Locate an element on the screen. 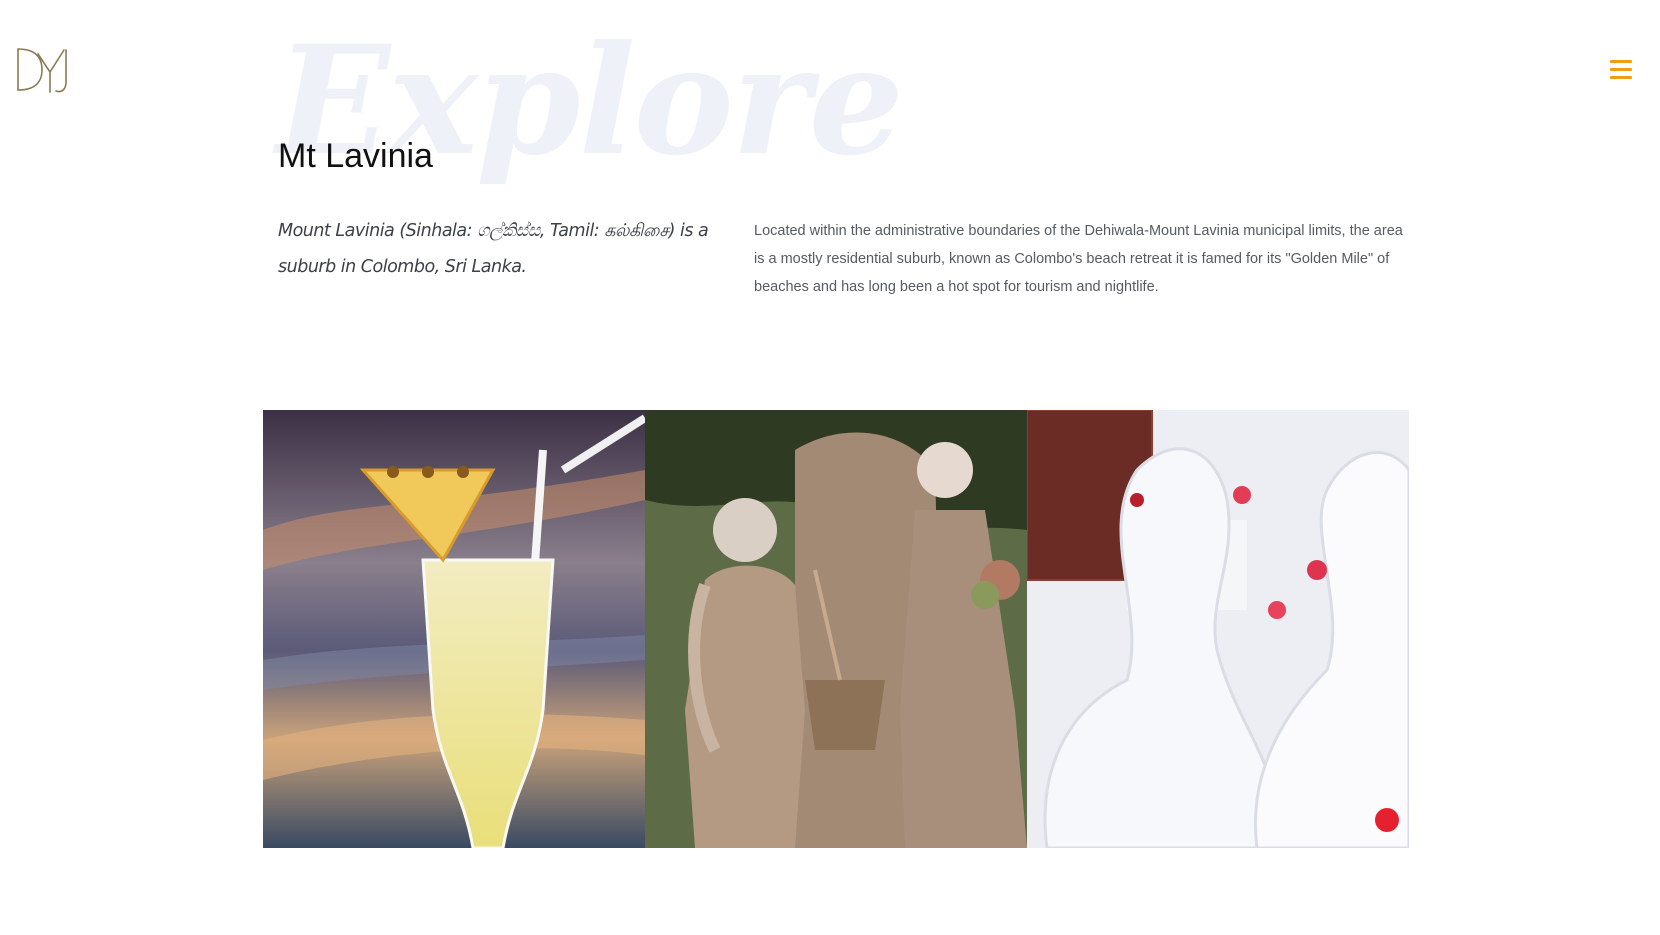  gallery-image-statues is located at coordinates (836, 629).